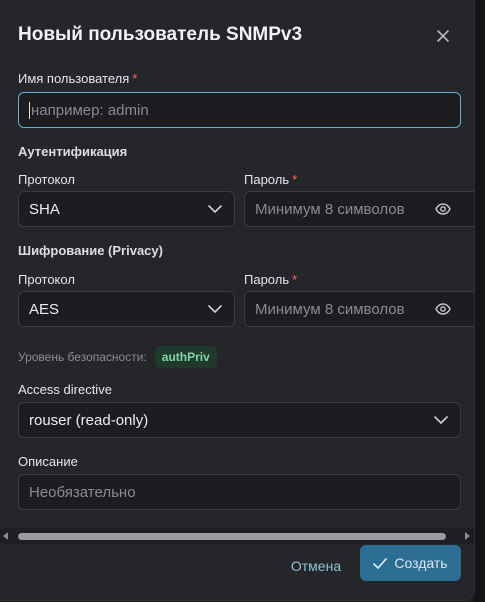 This screenshot has width=485, height=602. I want to click on username-input: например: admin, so click(239, 110).